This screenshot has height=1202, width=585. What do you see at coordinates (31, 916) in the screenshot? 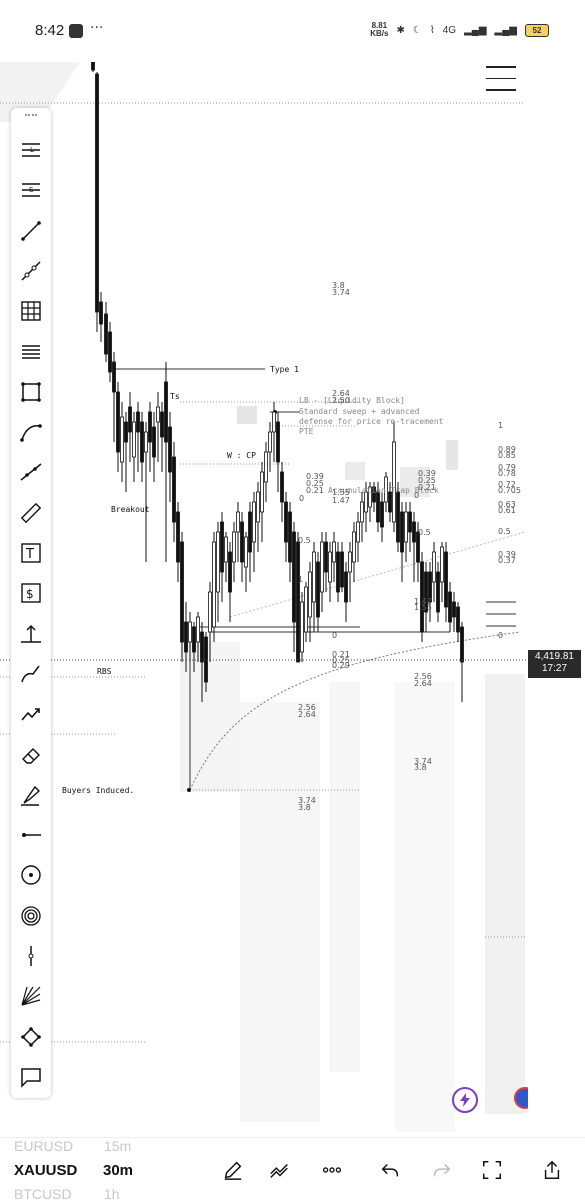
I see `spiral-icon` at bounding box center [31, 916].